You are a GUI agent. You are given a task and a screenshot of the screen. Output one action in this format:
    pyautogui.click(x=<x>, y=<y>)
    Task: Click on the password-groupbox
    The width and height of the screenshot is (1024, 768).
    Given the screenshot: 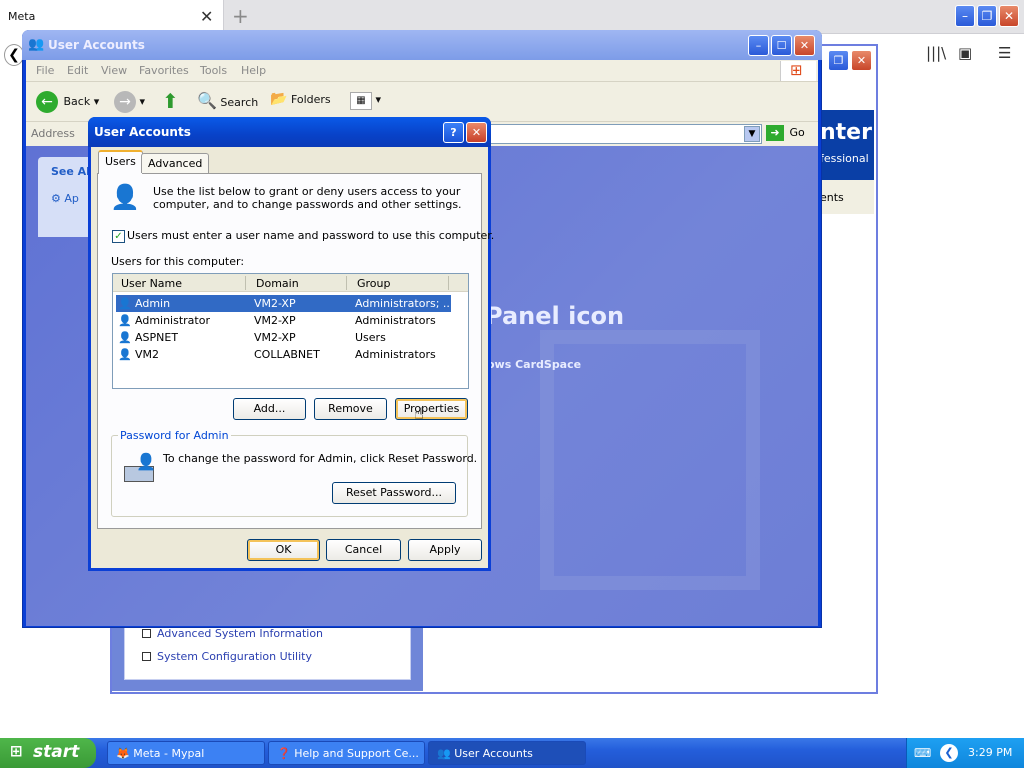 What is the action you would take?
    pyautogui.click(x=289, y=476)
    